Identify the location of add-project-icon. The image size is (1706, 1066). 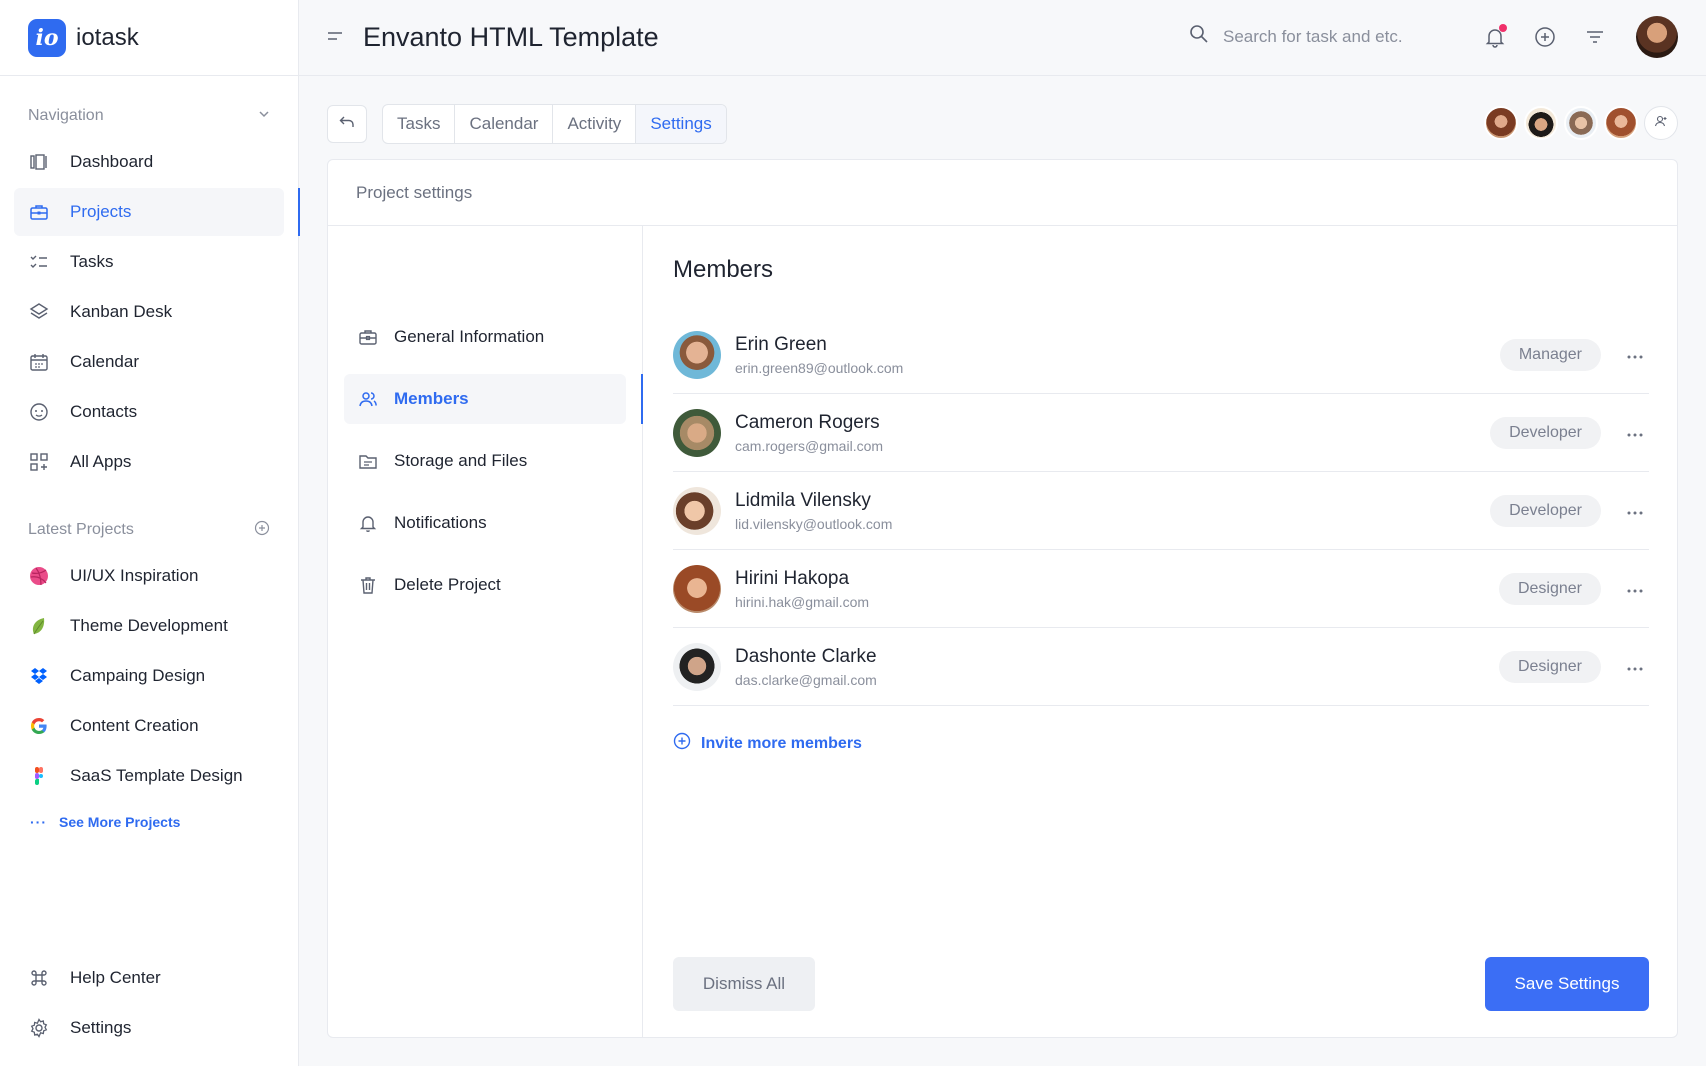
(262, 530).